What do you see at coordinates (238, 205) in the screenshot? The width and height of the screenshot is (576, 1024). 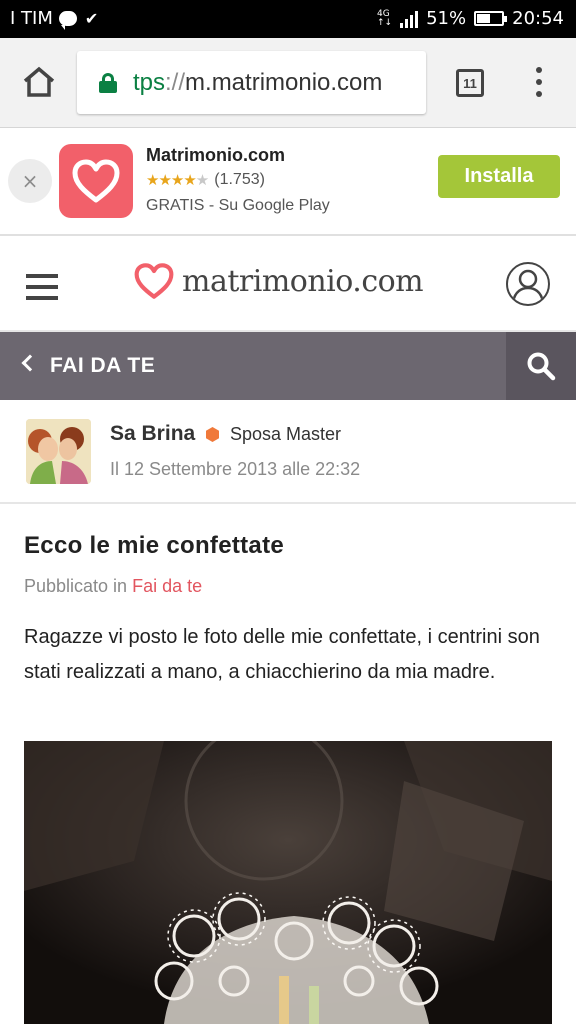 I see `app-store-subtitle: GRATIS - Su Google Play` at bounding box center [238, 205].